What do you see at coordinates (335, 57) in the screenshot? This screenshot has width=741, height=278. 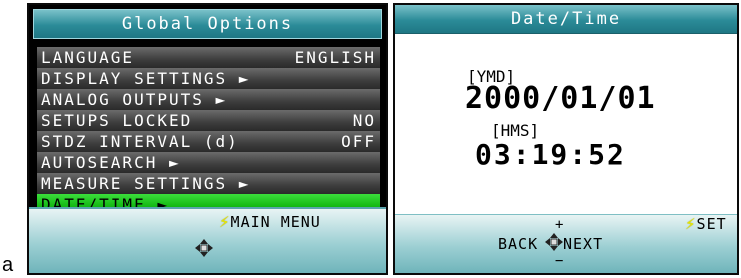 I see `menu-item-value: ENGLISH` at bounding box center [335, 57].